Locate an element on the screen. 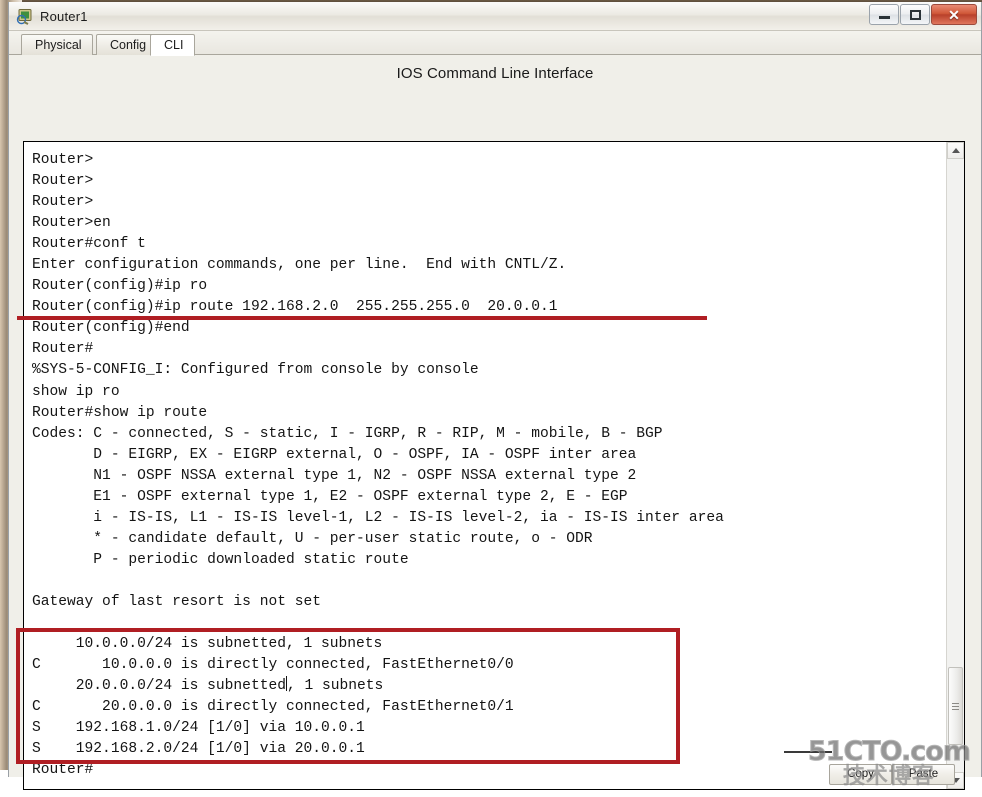 Image resolution: width=982 pixels, height=797 pixels. maximize-restore-button is located at coordinates (915, 14).